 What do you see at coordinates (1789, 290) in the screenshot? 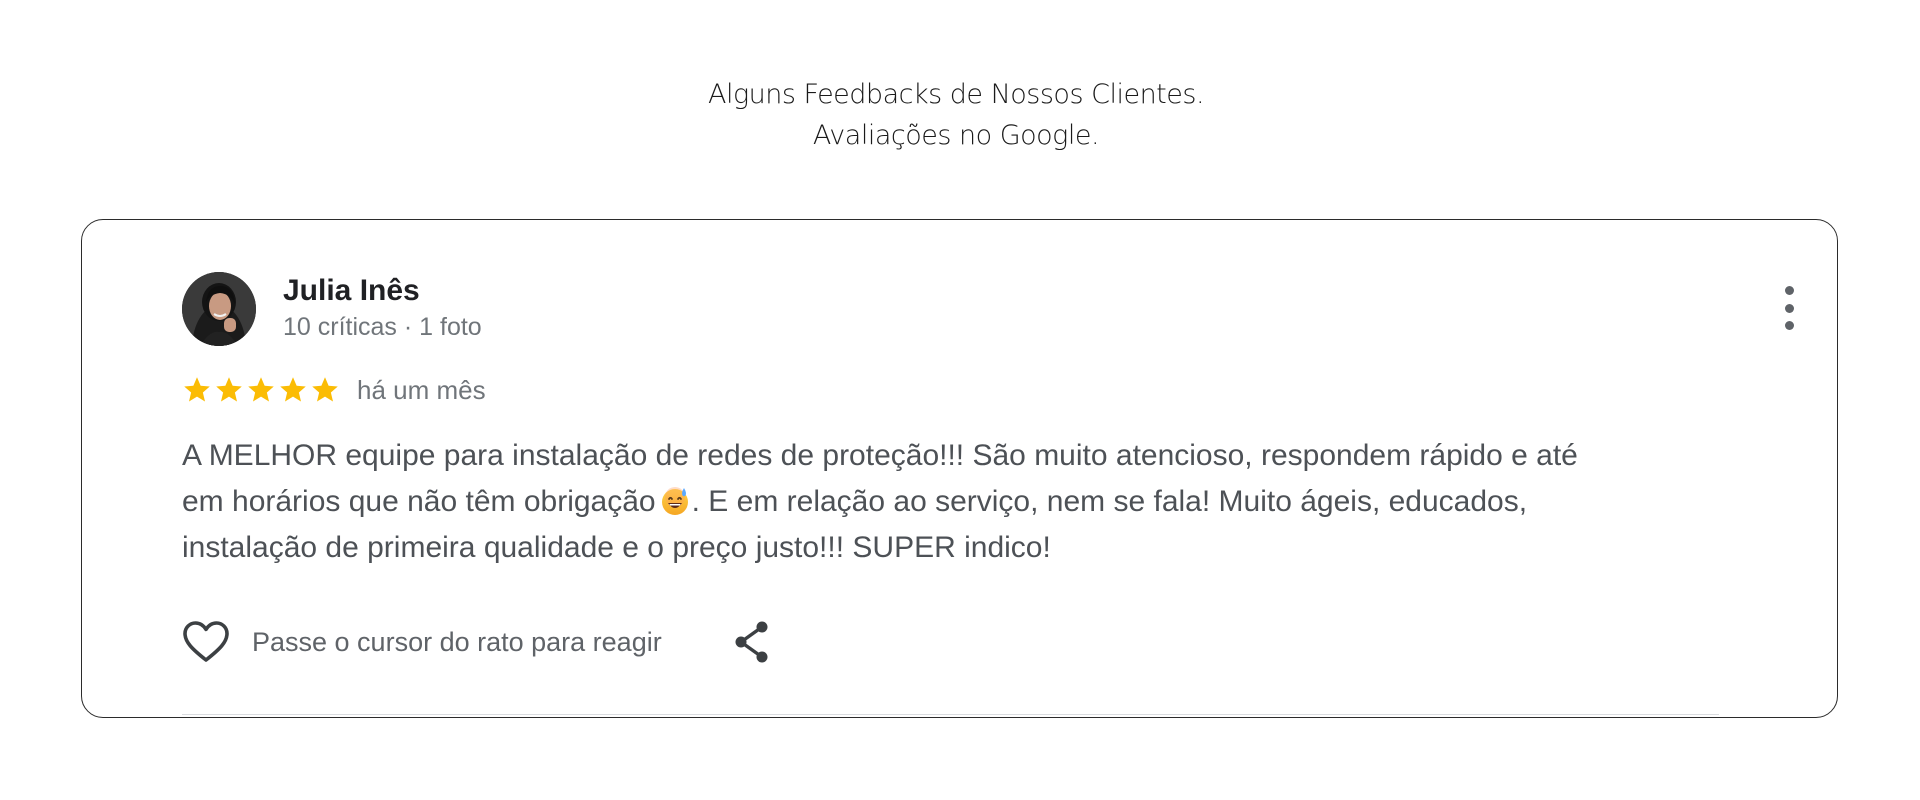
I see `more-vertical-icon` at bounding box center [1789, 290].